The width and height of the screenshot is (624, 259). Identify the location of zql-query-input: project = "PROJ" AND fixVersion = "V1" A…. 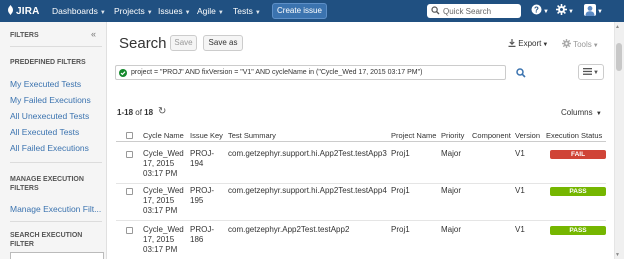
(310, 72).